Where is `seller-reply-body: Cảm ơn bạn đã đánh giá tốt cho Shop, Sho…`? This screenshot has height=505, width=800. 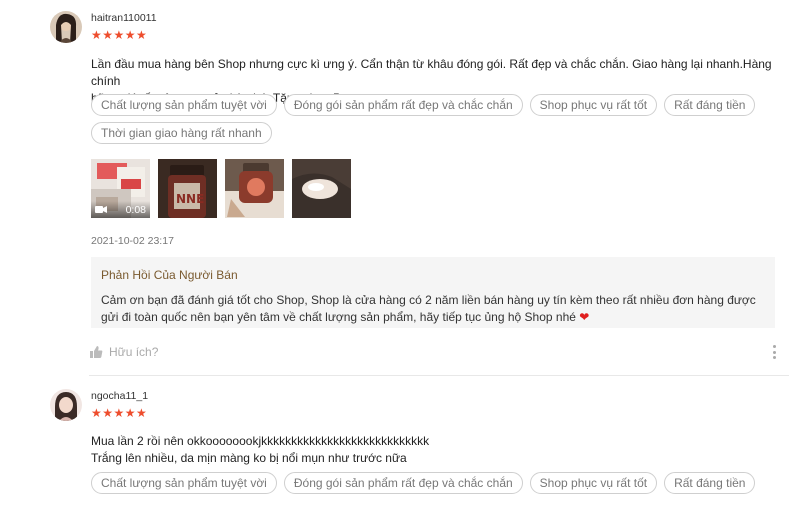
seller-reply-body: Cảm ơn bạn đã đánh giá tốt cho Shop, Sho… is located at coordinates (428, 308).